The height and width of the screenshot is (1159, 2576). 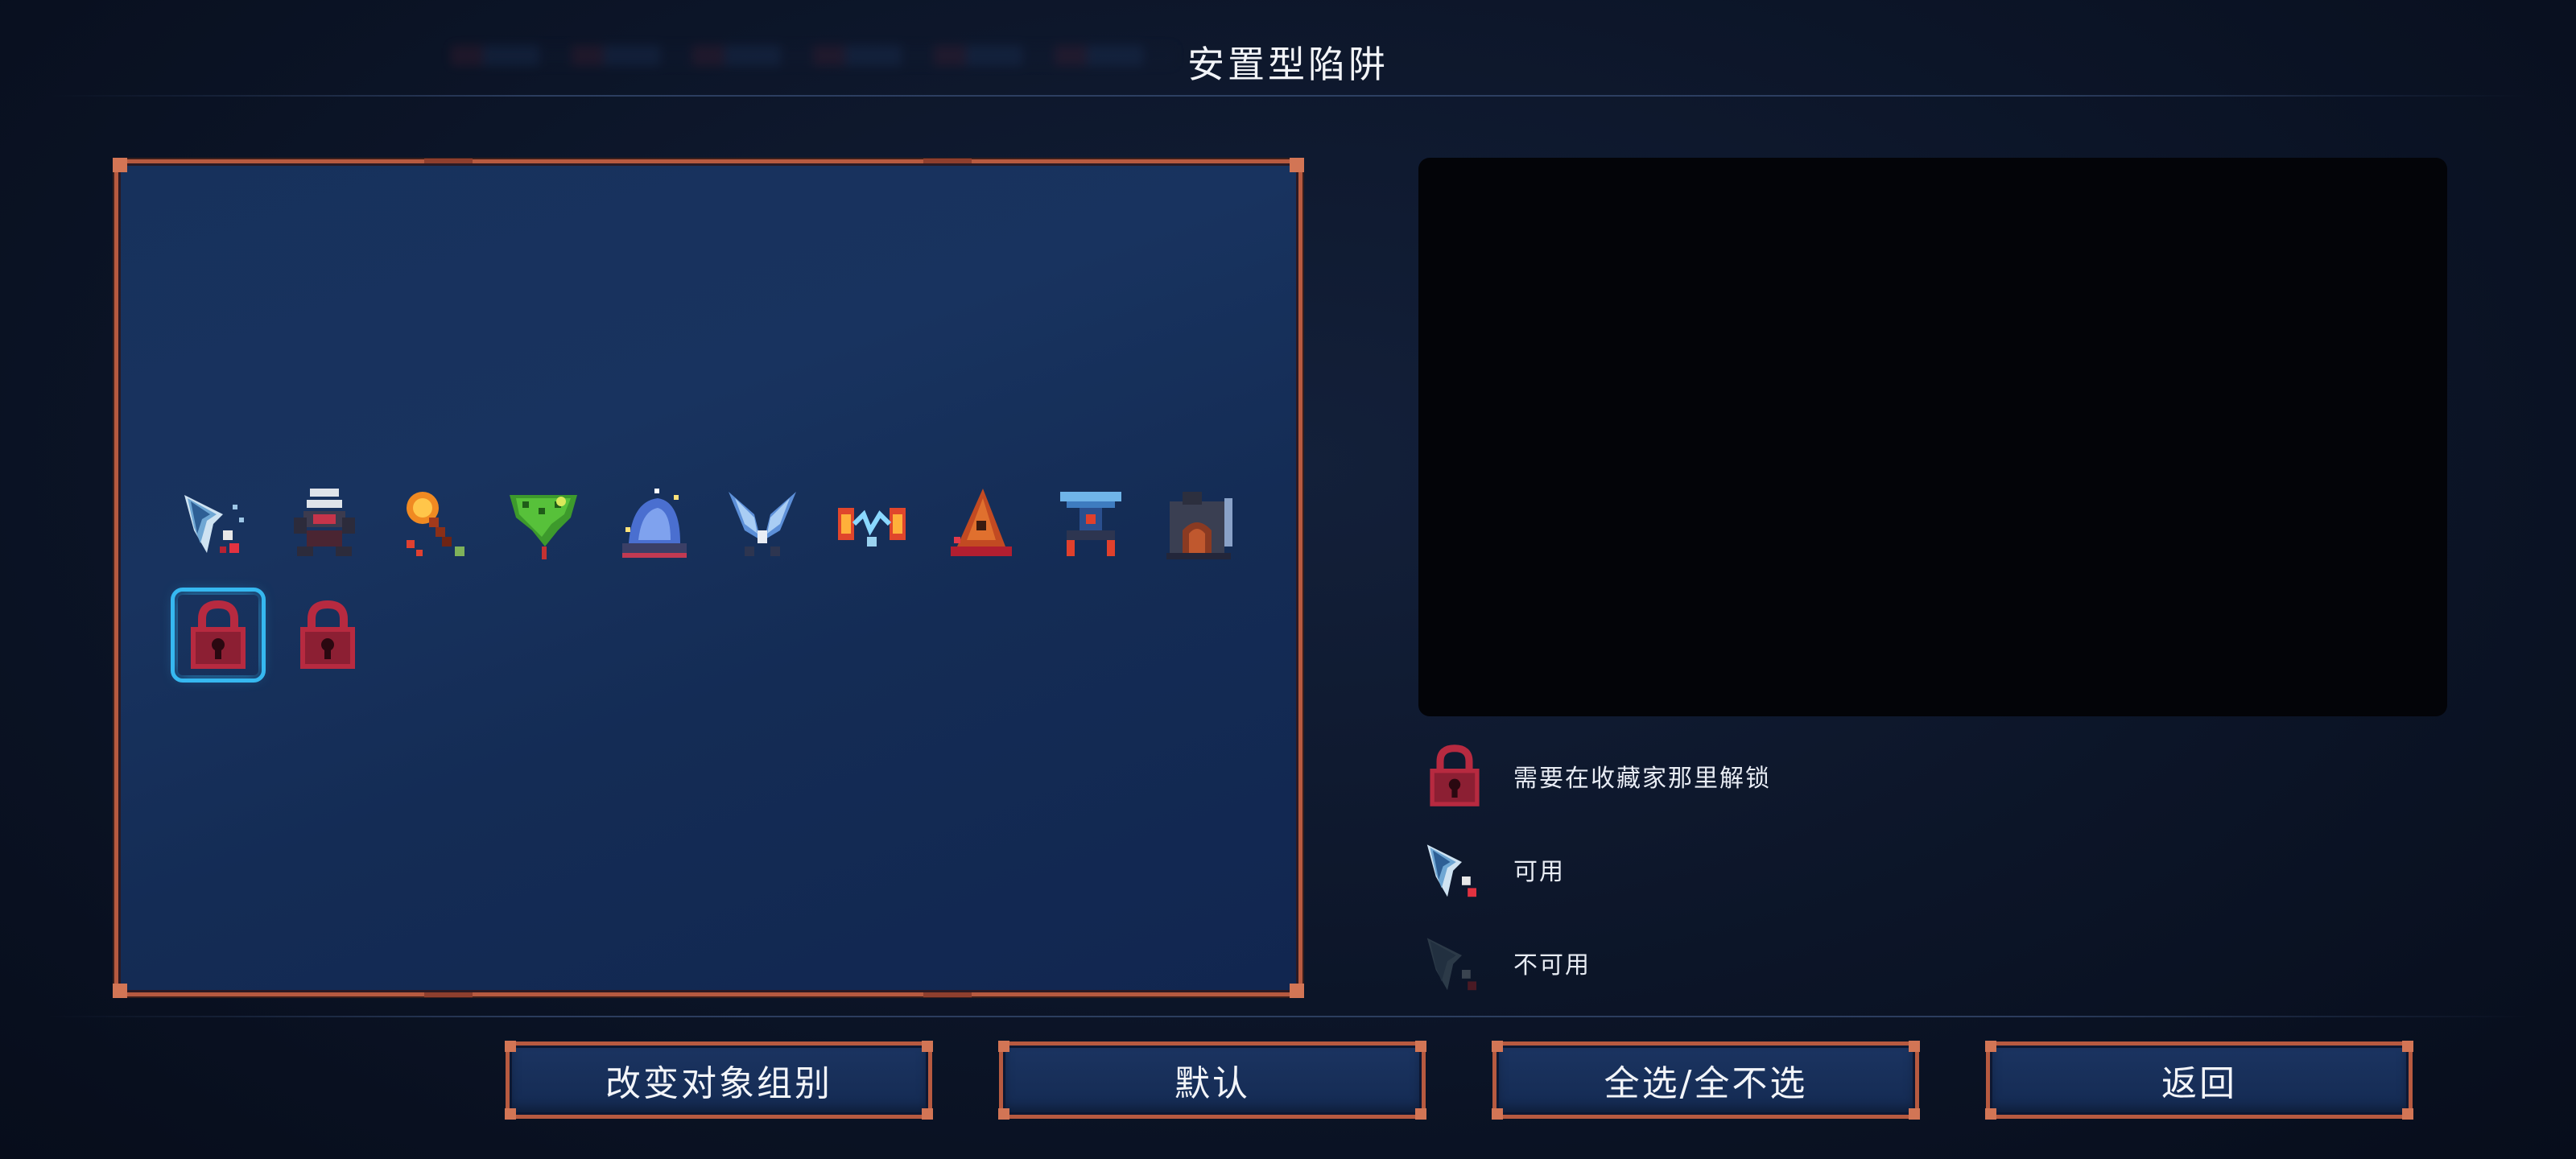 I want to click on flame-cone-icon, so click(x=981, y=522).